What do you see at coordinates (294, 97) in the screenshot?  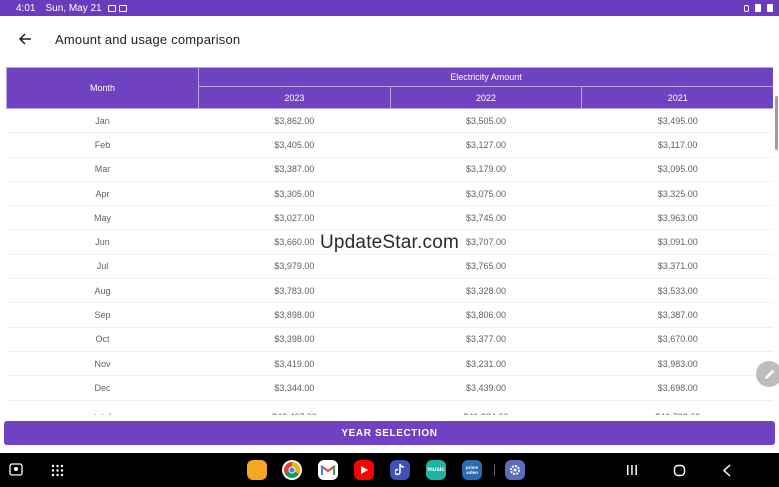 I see `year-column-header: 2023` at bounding box center [294, 97].